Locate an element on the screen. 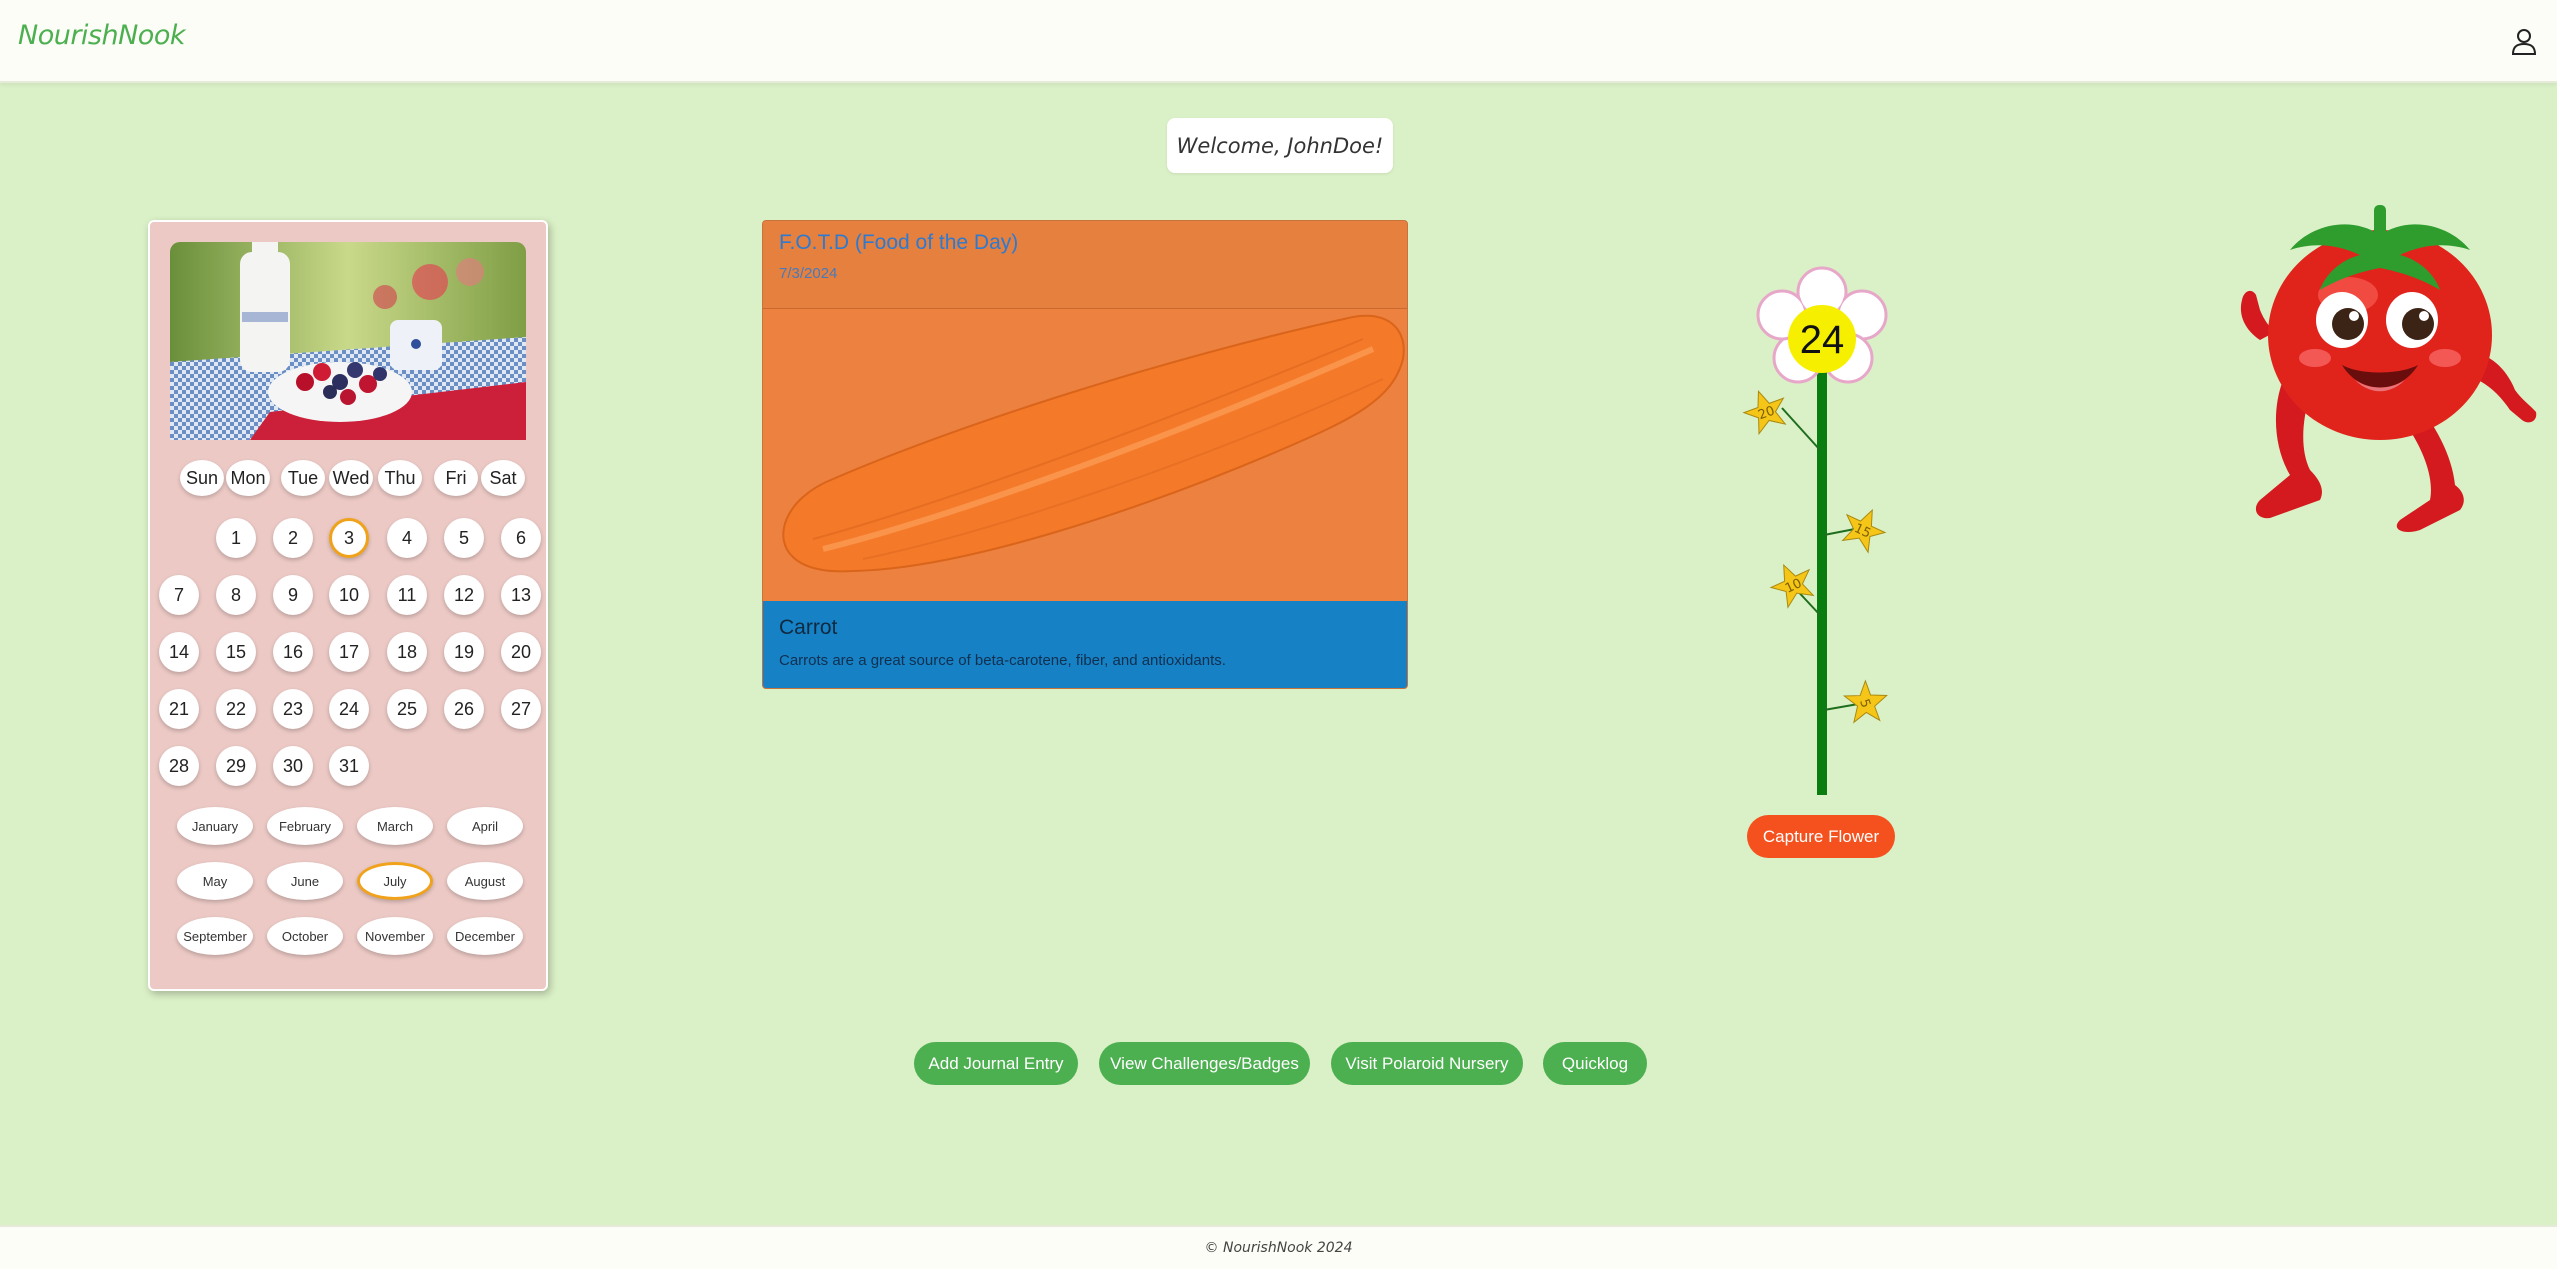 This screenshot has width=2557, height=1269. calendar-day-16: 16 is located at coordinates (293, 652).